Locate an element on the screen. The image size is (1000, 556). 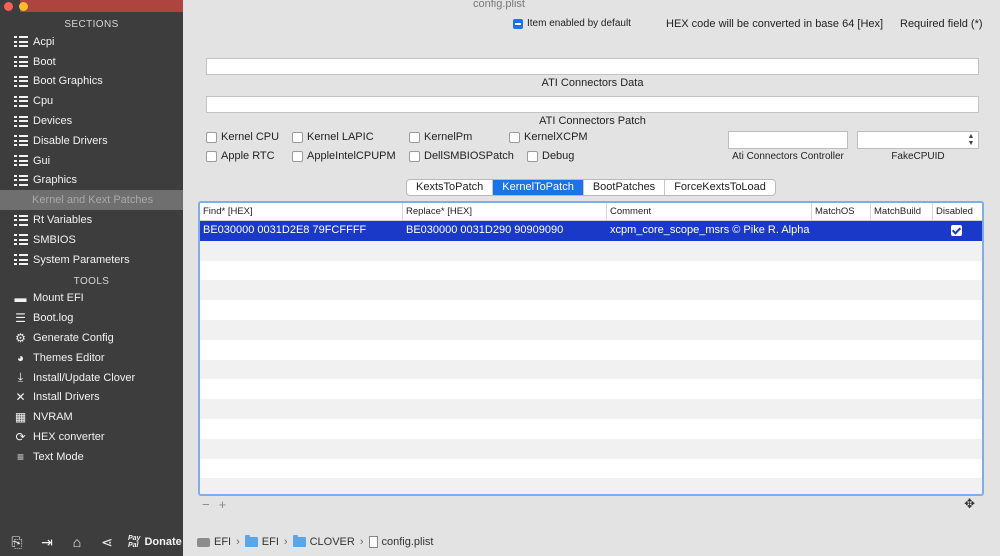
cell-comment: xcpm_core_scope_msrs © Pike R. Alpha is located at coordinates (709, 231).